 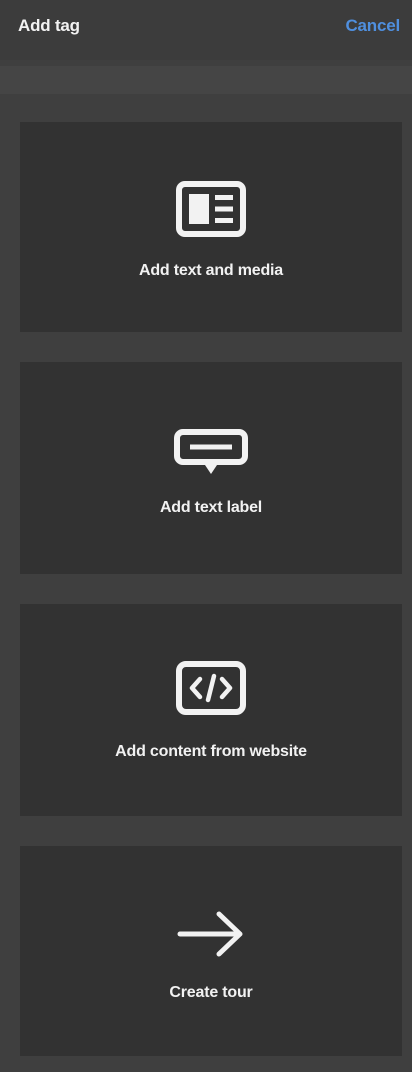 What do you see at coordinates (211, 270) in the screenshot?
I see `option-label: Add text and media` at bounding box center [211, 270].